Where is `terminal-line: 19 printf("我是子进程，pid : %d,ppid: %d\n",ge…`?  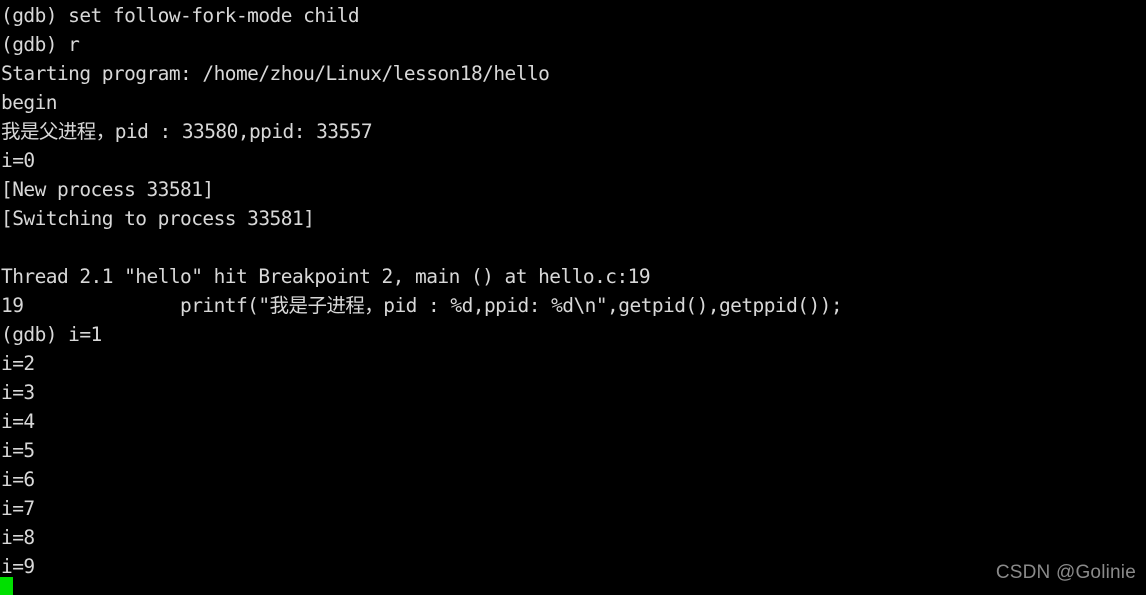 terminal-line: 19 printf("我是子进程，pid : %d,ppid: %d\n",ge… is located at coordinates (422, 305).